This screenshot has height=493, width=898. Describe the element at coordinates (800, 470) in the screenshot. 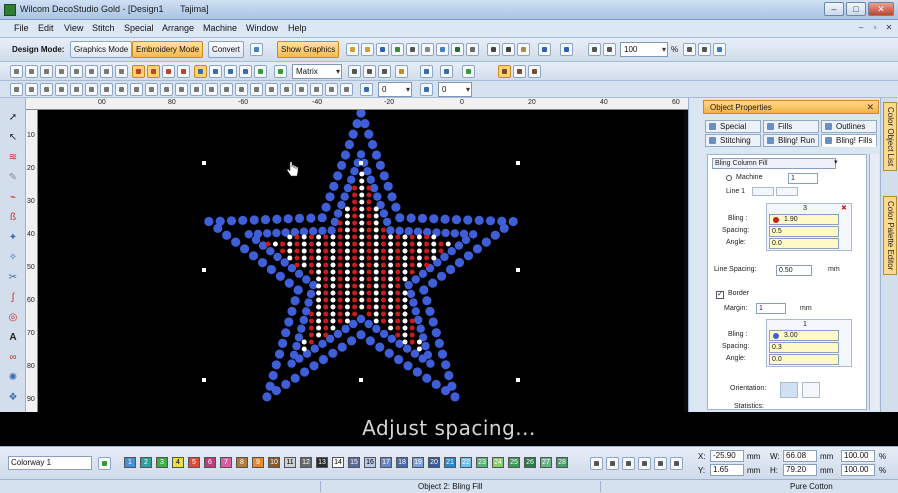

I see `h-field: 79.20` at that location.